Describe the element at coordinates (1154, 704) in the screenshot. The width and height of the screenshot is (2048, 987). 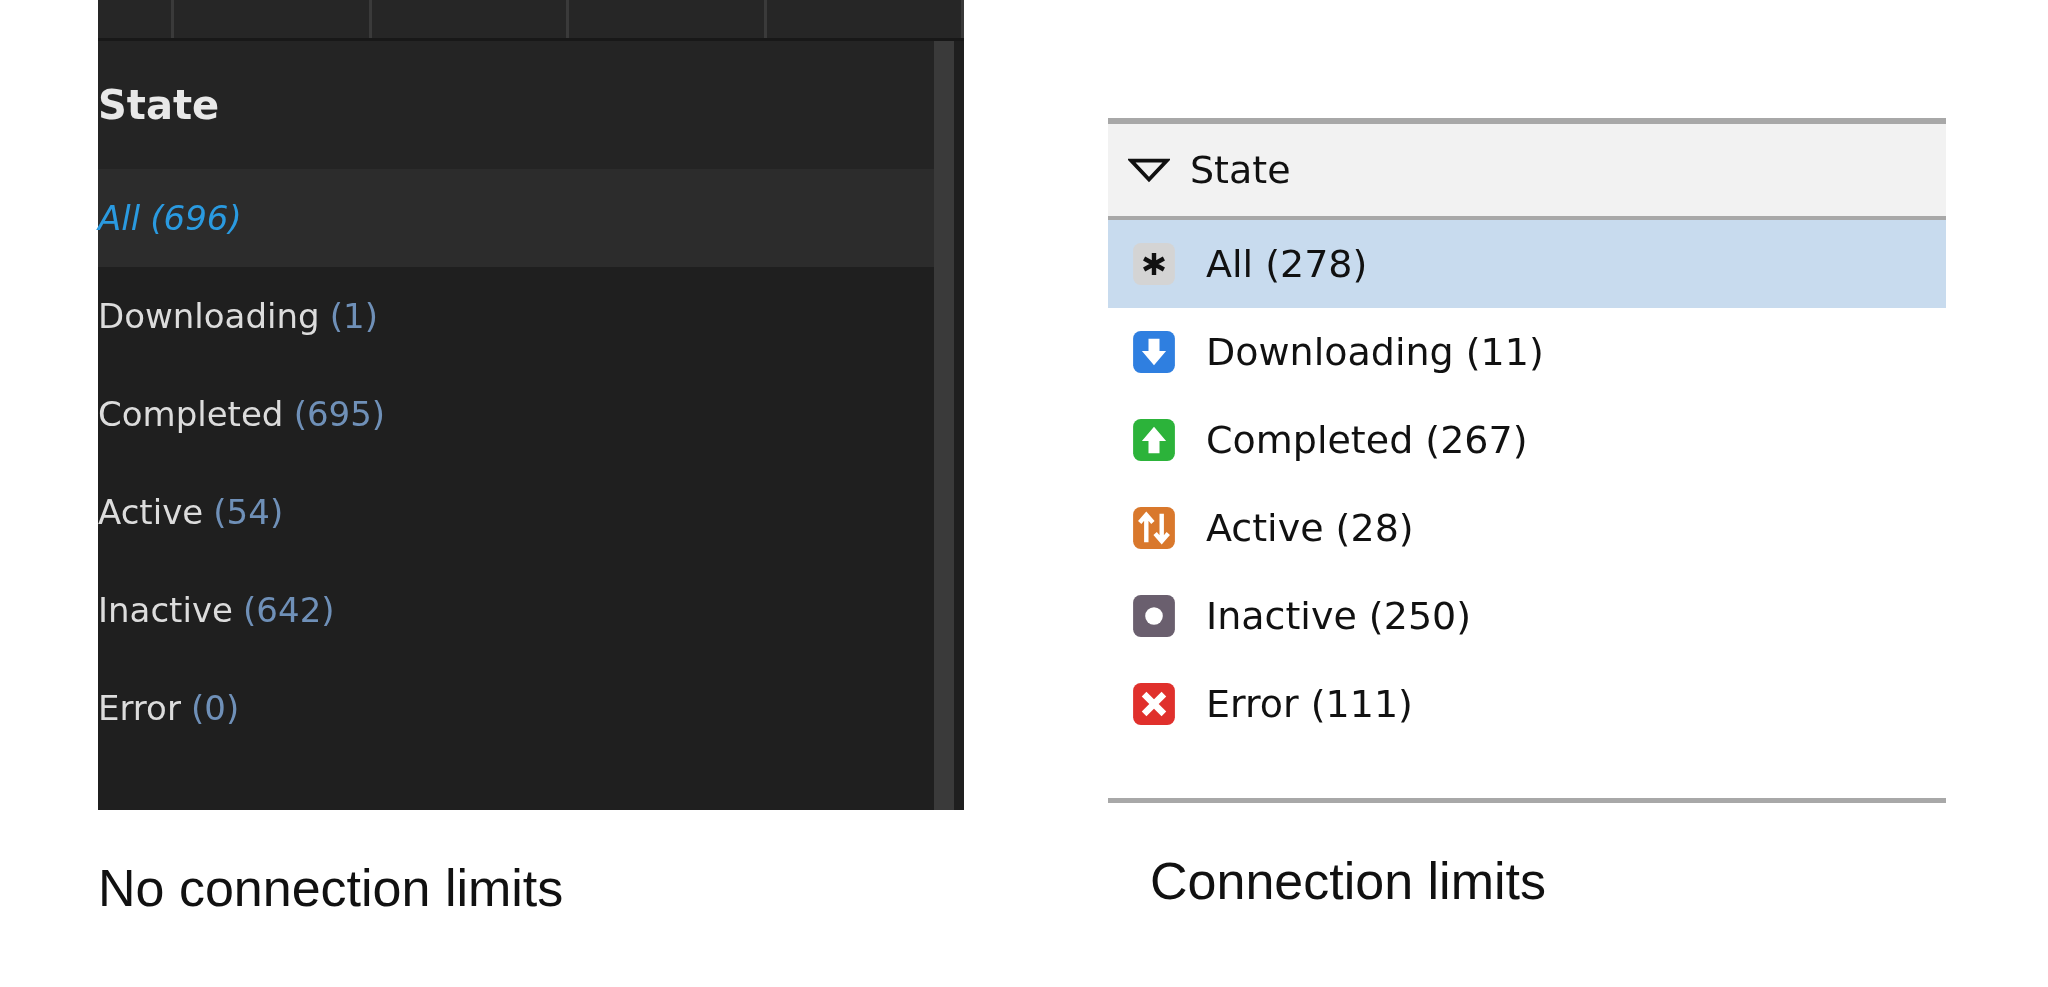
I see `cross-icon` at that location.